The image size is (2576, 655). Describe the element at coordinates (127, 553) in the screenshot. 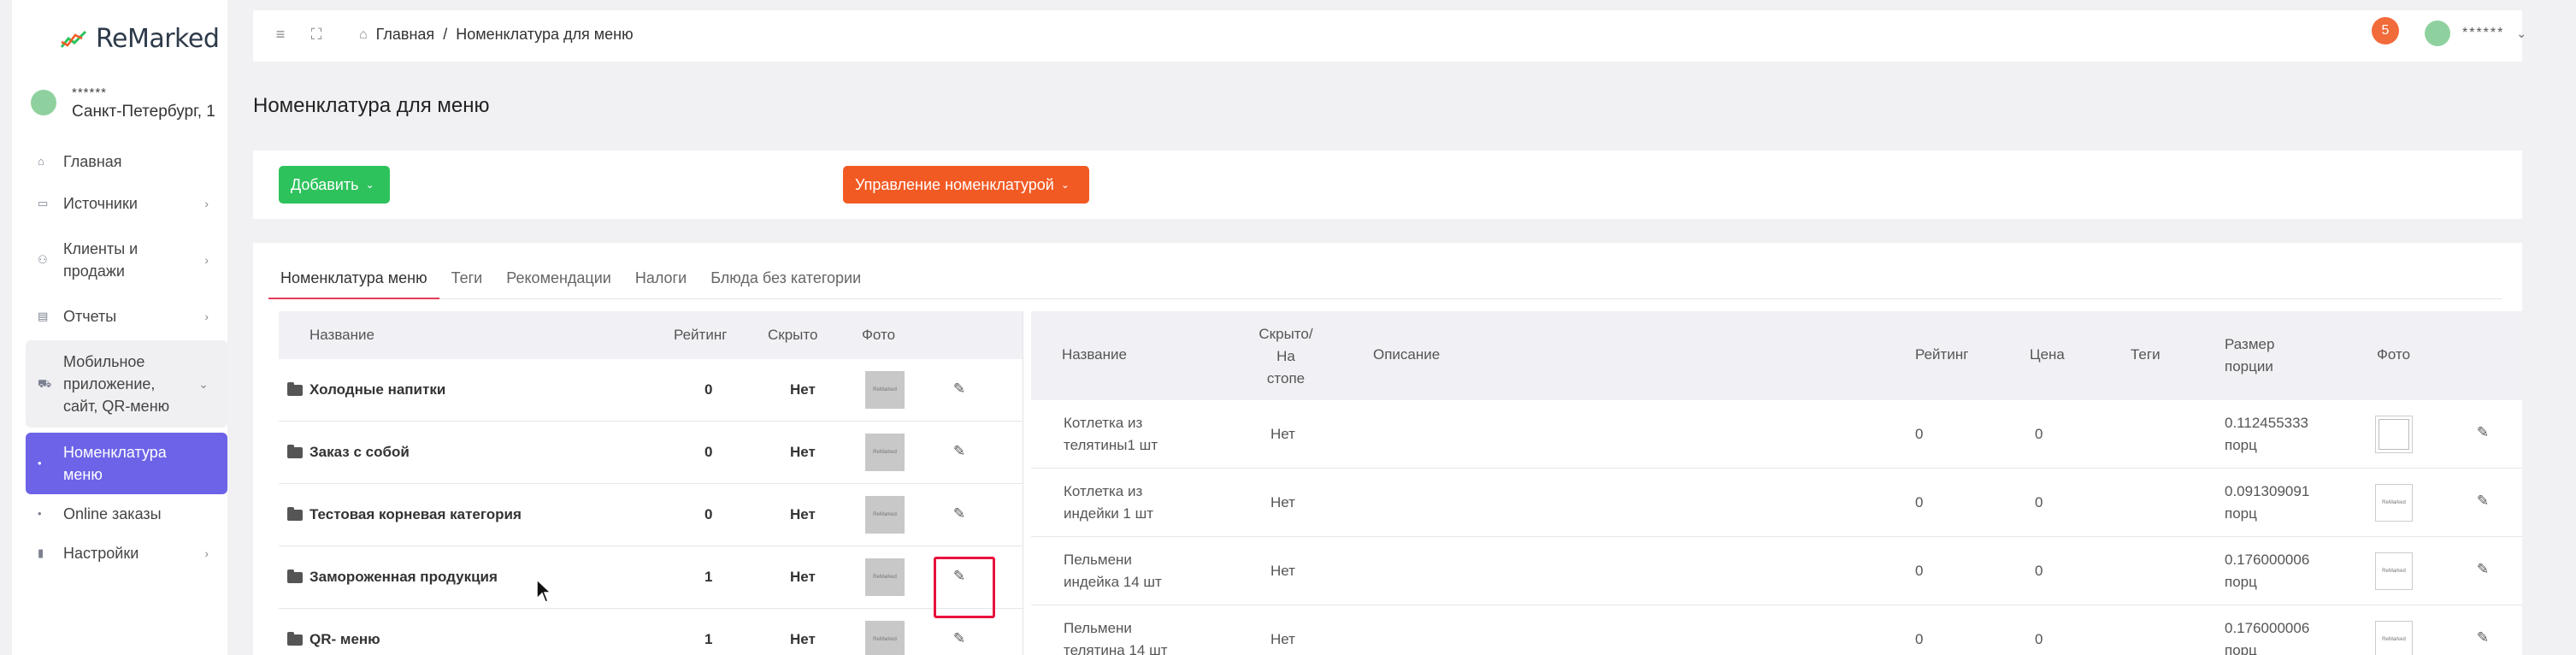

I see `sidebar-item-settings: ▮ Настройки ›` at that location.